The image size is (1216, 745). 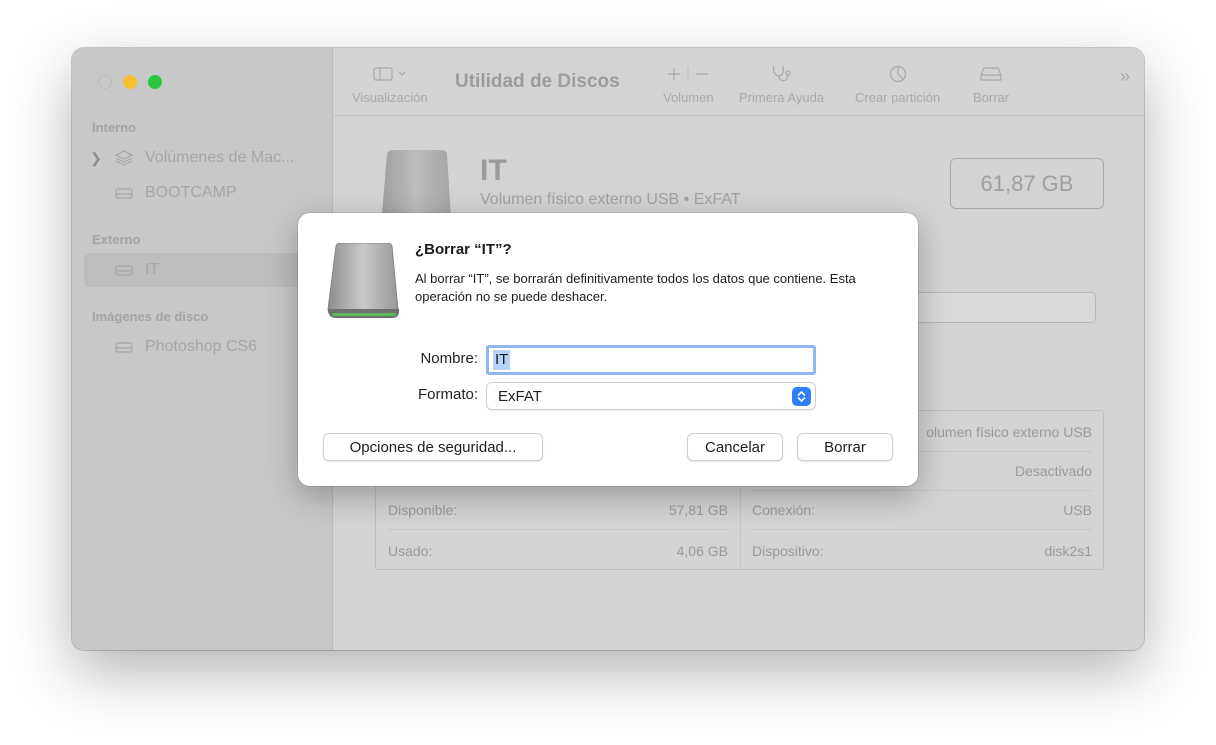 What do you see at coordinates (124, 158) in the screenshot?
I see `layers-icon` at bounding box center [124, 158].